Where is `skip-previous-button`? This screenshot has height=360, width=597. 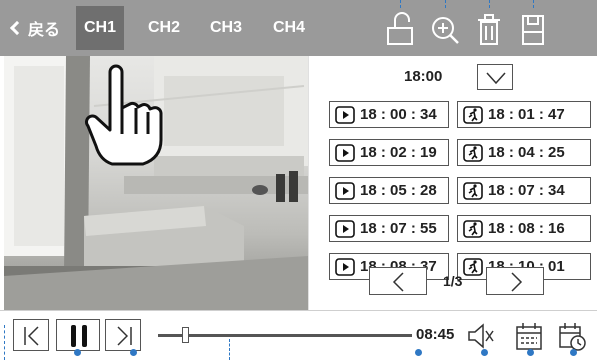 skip-previous-button is located at coordinates (31, 335).